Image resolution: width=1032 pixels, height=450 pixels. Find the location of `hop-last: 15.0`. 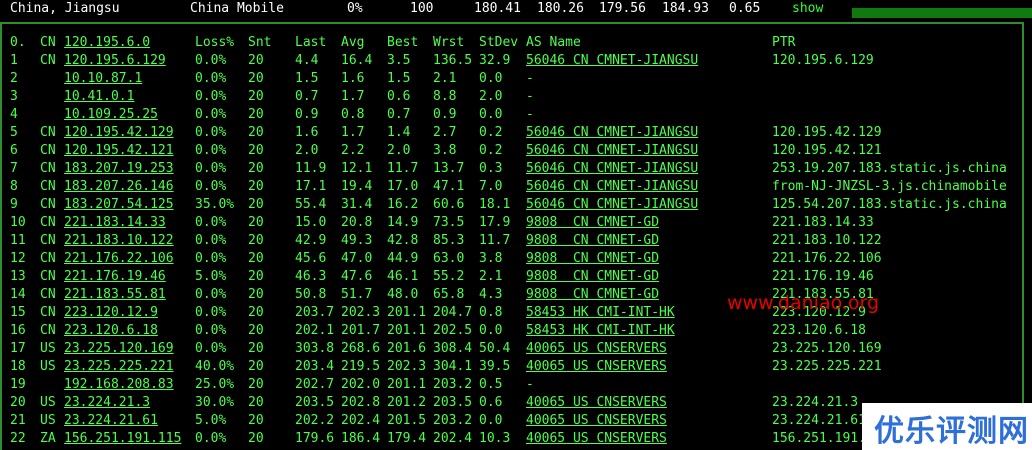

hop-last: 15.0 is located at coordinates (311, 222).